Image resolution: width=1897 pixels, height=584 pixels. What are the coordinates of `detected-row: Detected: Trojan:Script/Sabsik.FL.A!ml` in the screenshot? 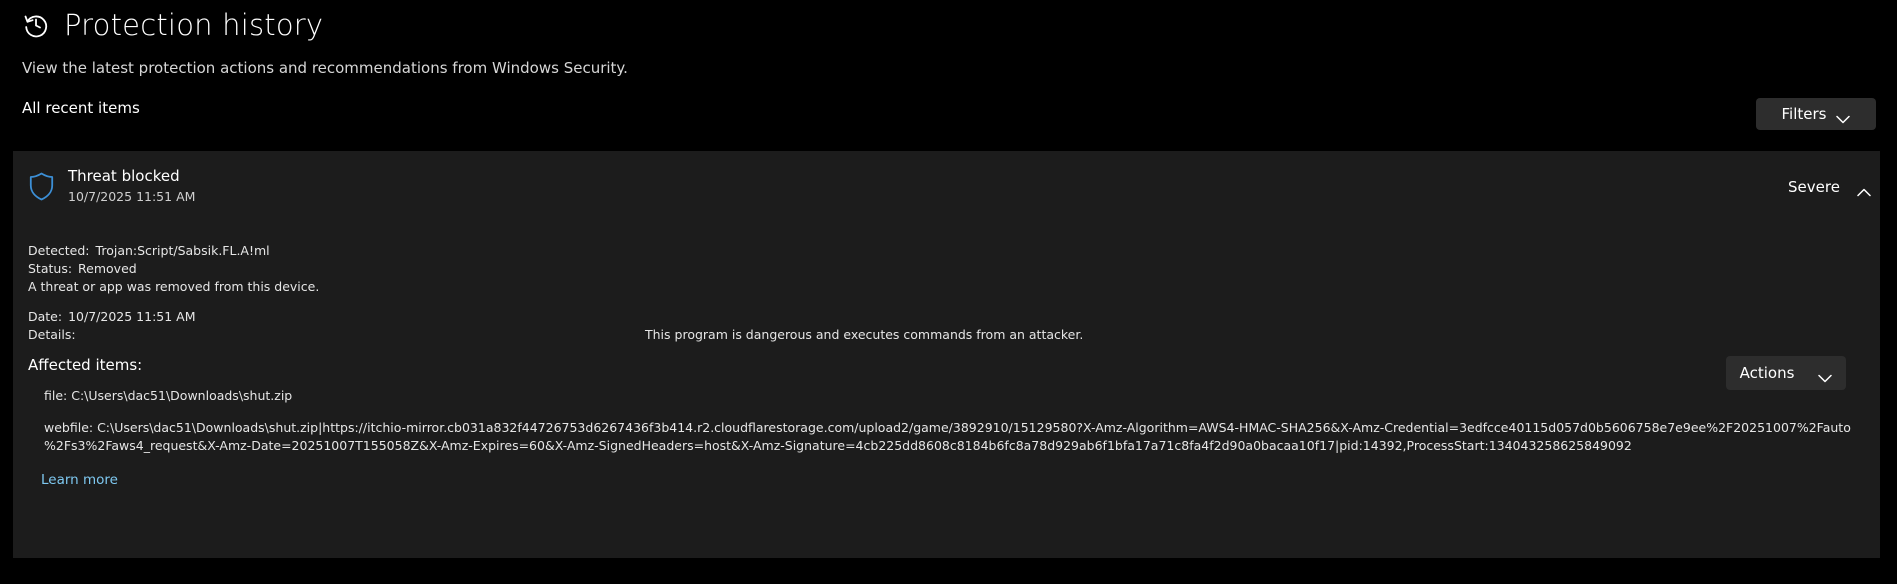 It's located at (149, 250).